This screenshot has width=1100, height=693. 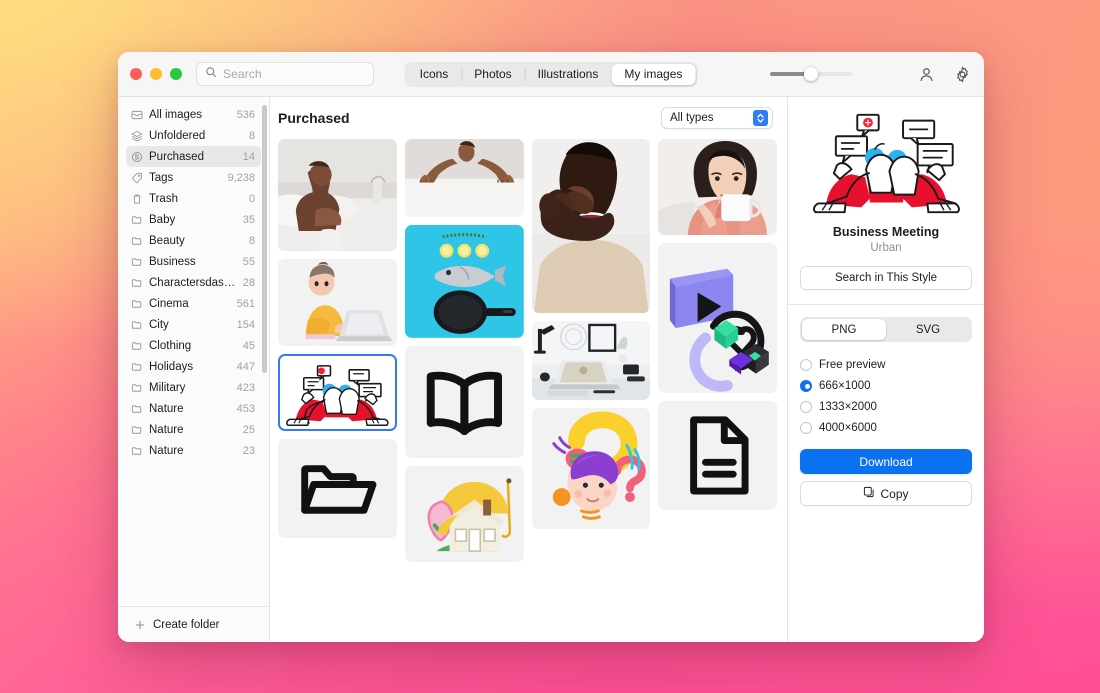 I want to click on all-images-icon, so click(x=137, y=115).